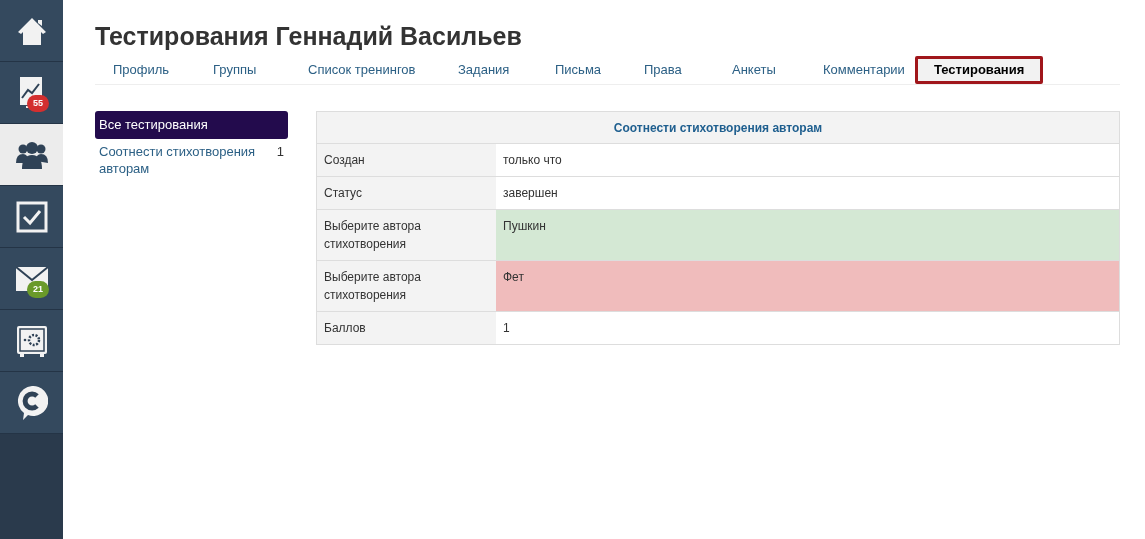 Image resolution: width=1145 pixels, height=539 pixels. What do you see at coordinates (178, 159) in the screenshot?
I see `test-name: Соотнести стихотворения авторам` at bounding box center [178, 159].